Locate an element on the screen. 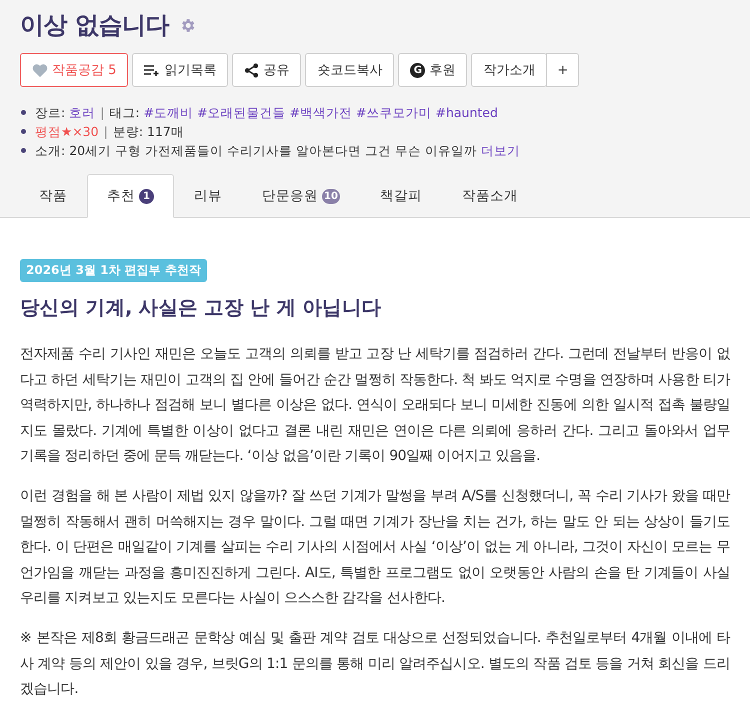  tag-link: #백색가전 is located at coordinates (321, 112).